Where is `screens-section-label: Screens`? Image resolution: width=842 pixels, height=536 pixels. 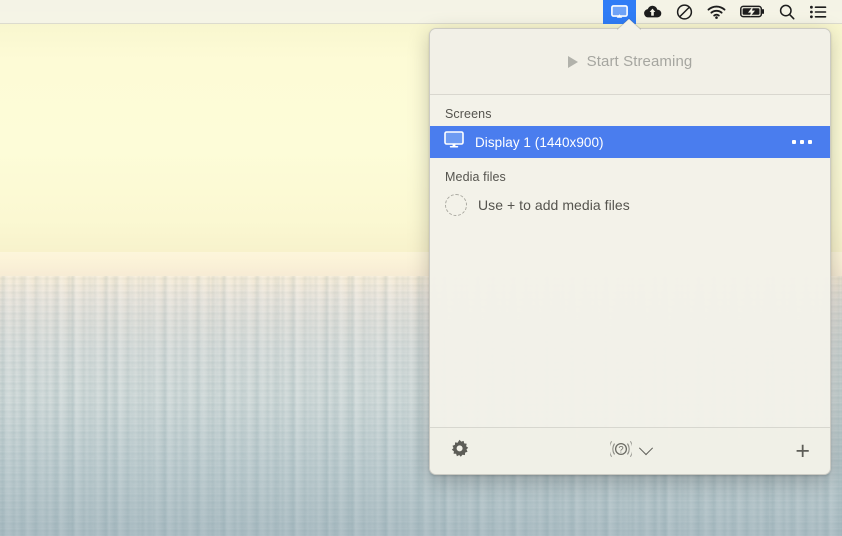 screens-section-label: Screens is located at coordinates (468, 114).